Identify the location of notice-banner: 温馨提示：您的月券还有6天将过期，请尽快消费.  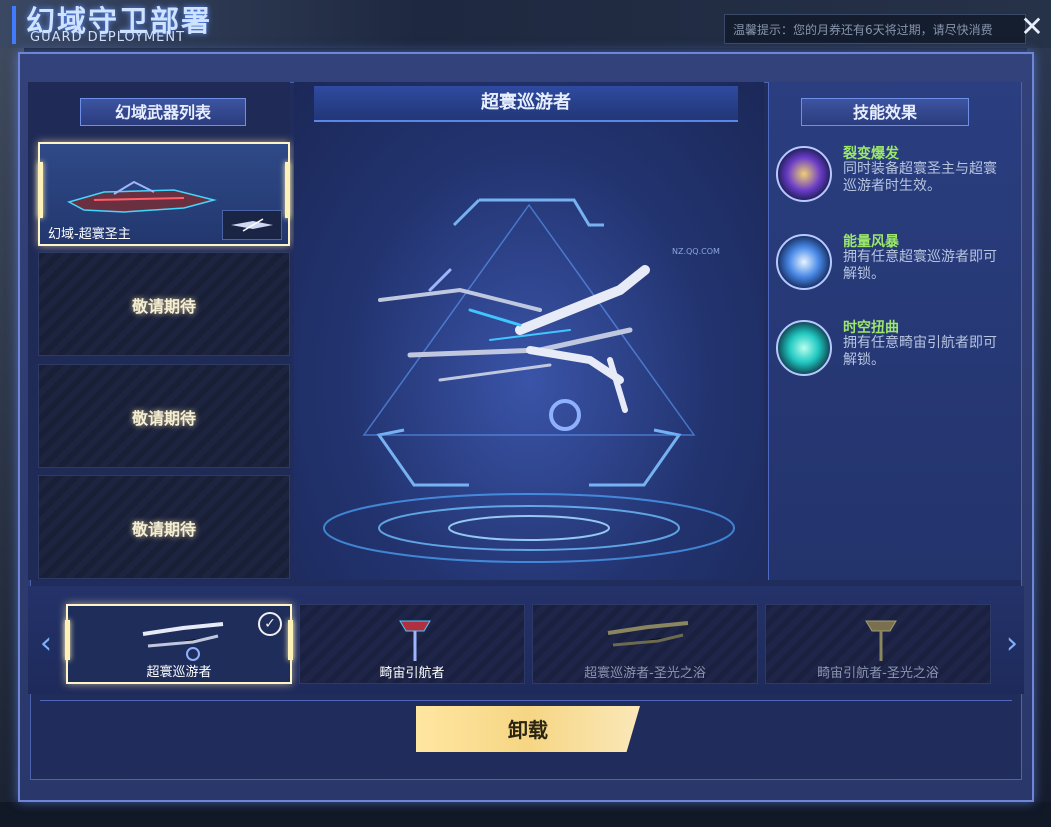
(875, 29).